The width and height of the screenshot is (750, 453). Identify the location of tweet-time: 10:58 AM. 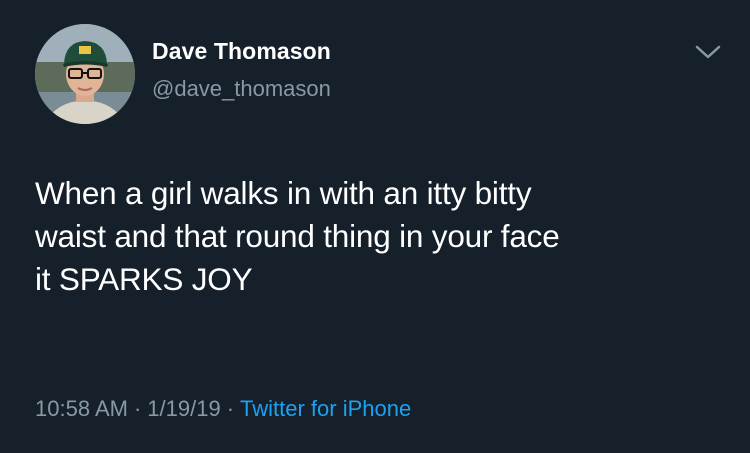
(81, 408).